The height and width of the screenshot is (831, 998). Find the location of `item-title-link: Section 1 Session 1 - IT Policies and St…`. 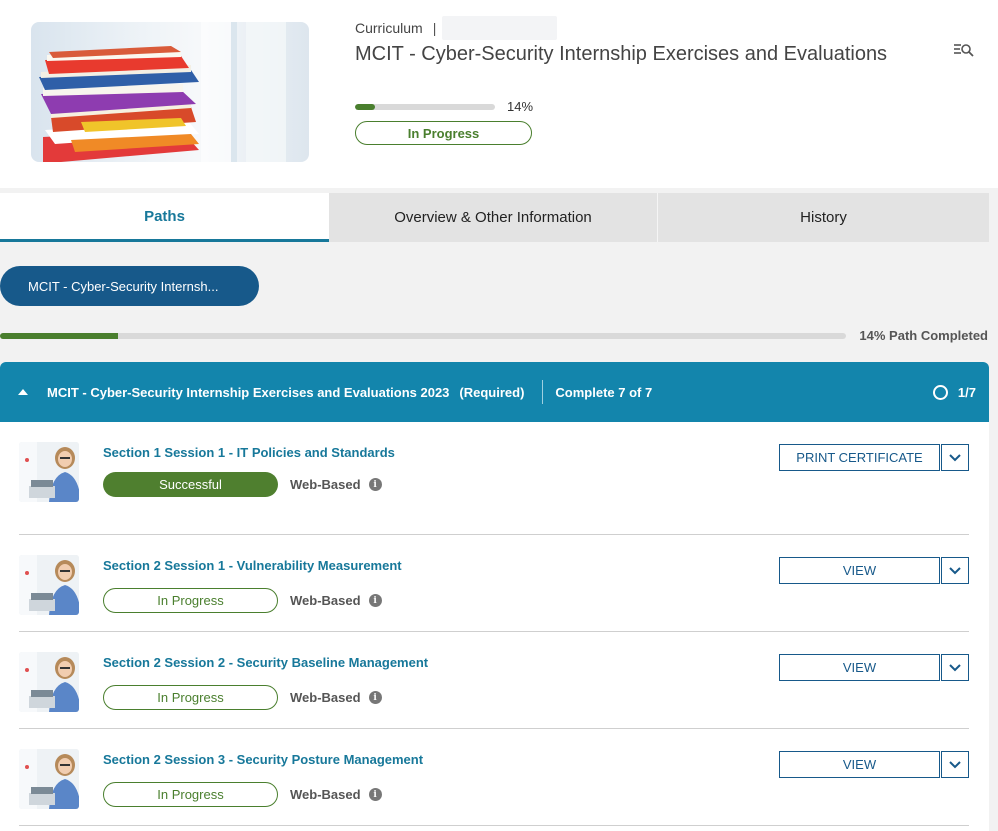

item-title-link: Section 1 Session 1 - IT Policies and St… is located at coordinates (249, 452).